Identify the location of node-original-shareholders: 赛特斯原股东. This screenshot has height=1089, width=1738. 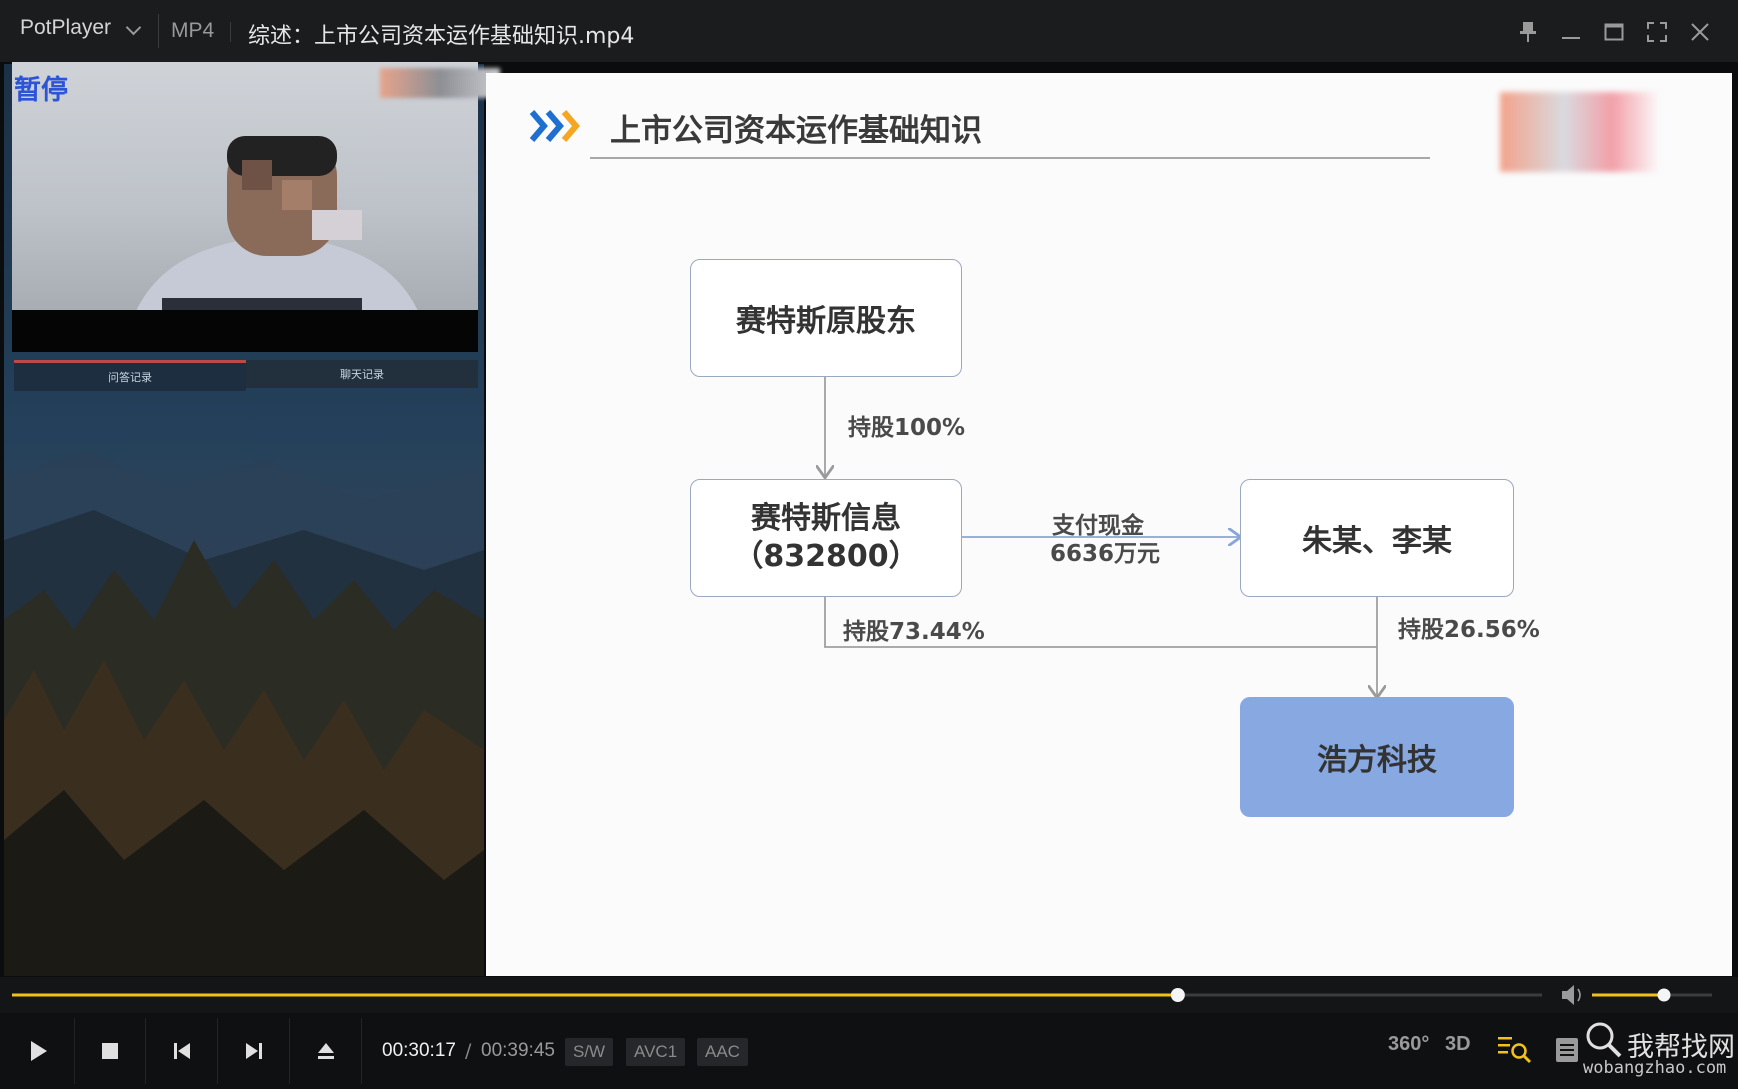
(826, 318).